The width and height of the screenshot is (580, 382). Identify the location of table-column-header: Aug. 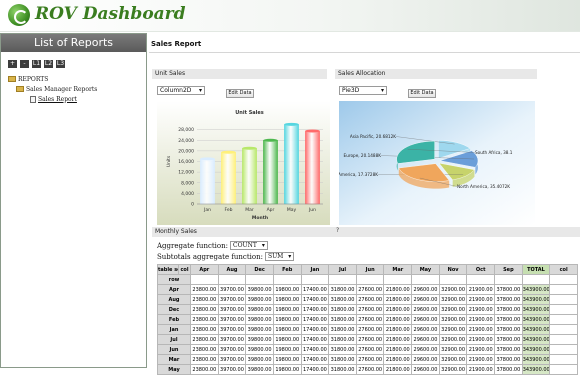
(232, 269).